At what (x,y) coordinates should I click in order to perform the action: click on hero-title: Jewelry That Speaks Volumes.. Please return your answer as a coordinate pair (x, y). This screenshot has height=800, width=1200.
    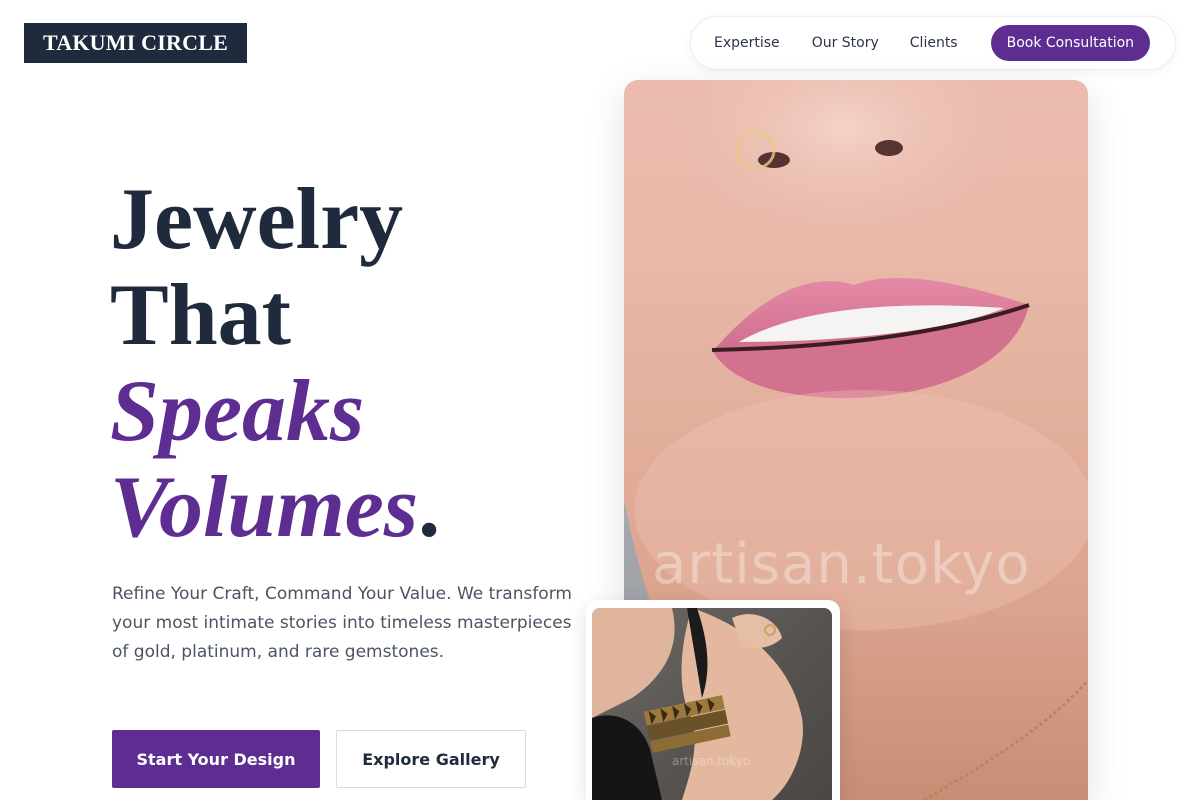
    Looking at the image, I should click on (275, 364).